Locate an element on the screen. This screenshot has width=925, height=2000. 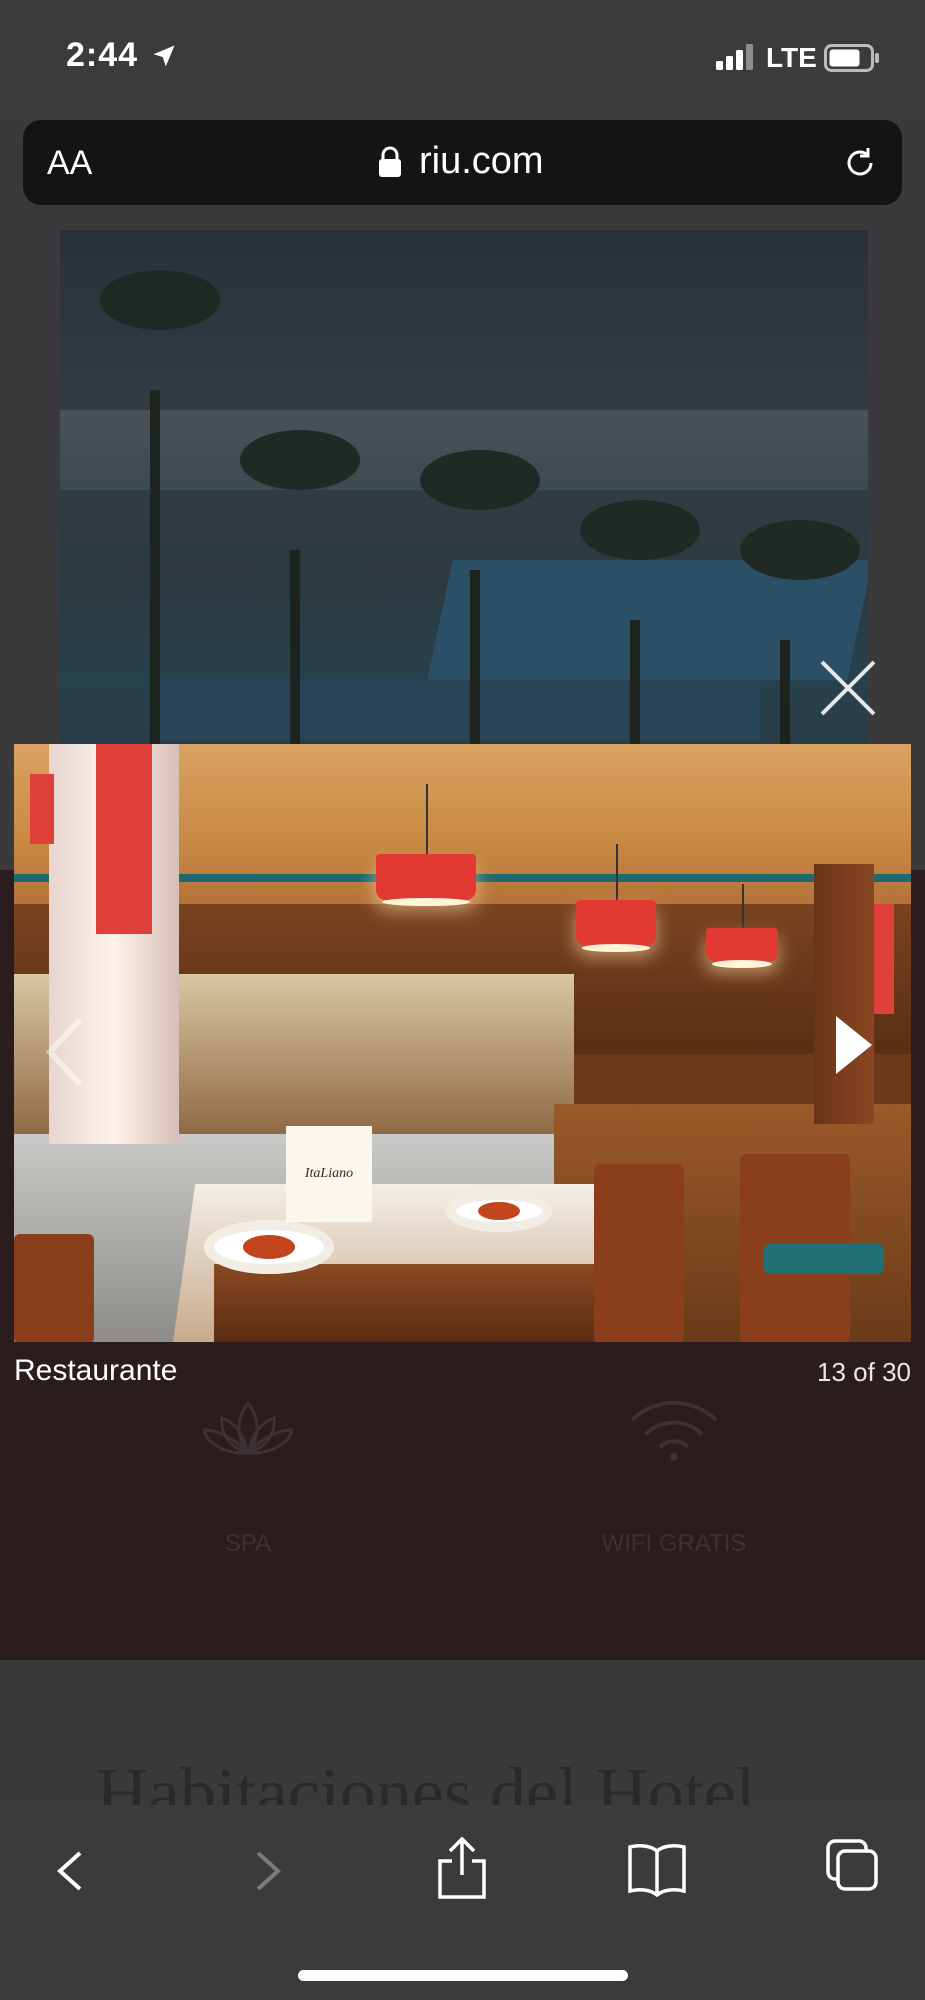
url-text: riu.com is located at coordinates (481, 161).